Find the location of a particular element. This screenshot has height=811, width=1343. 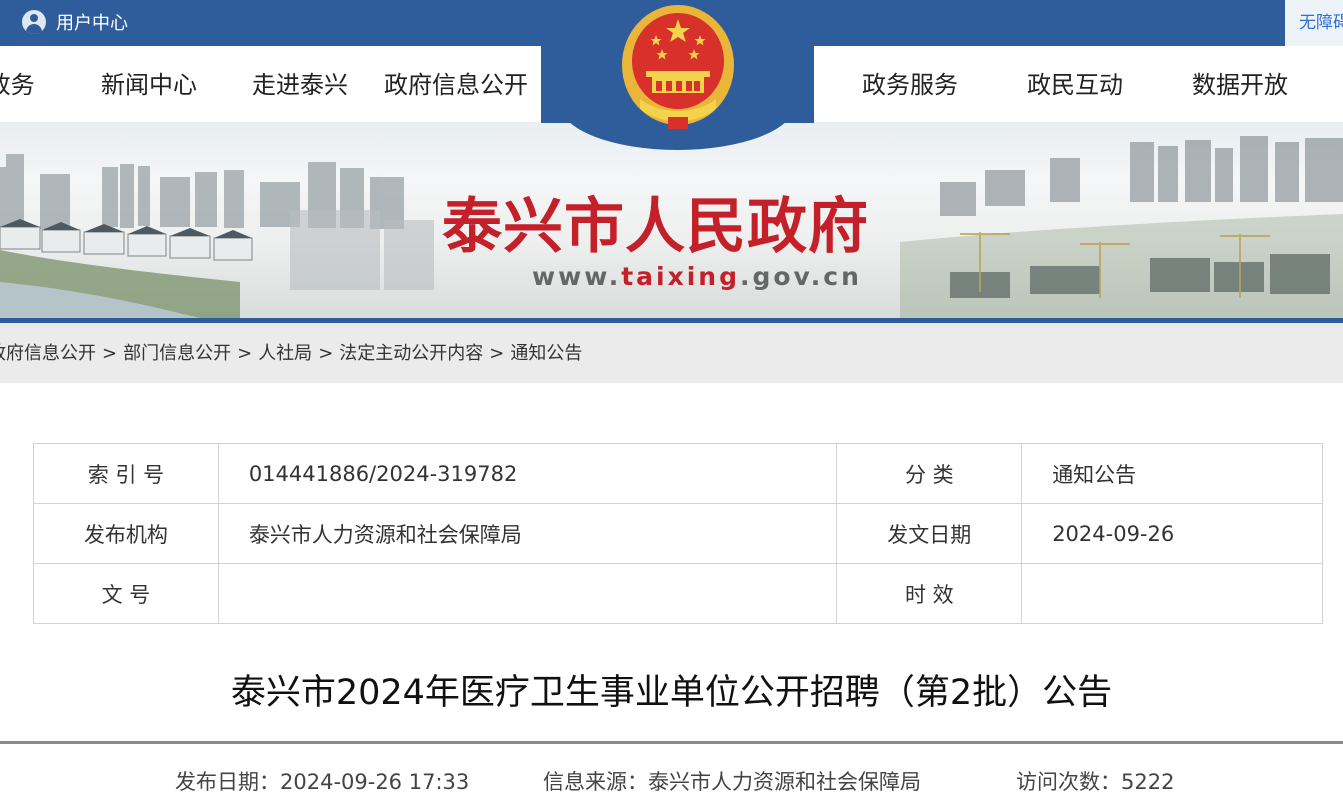

info-source: 信息来源：泰兴市人力资源和社会保障局 is located at coordinates (732, 782).